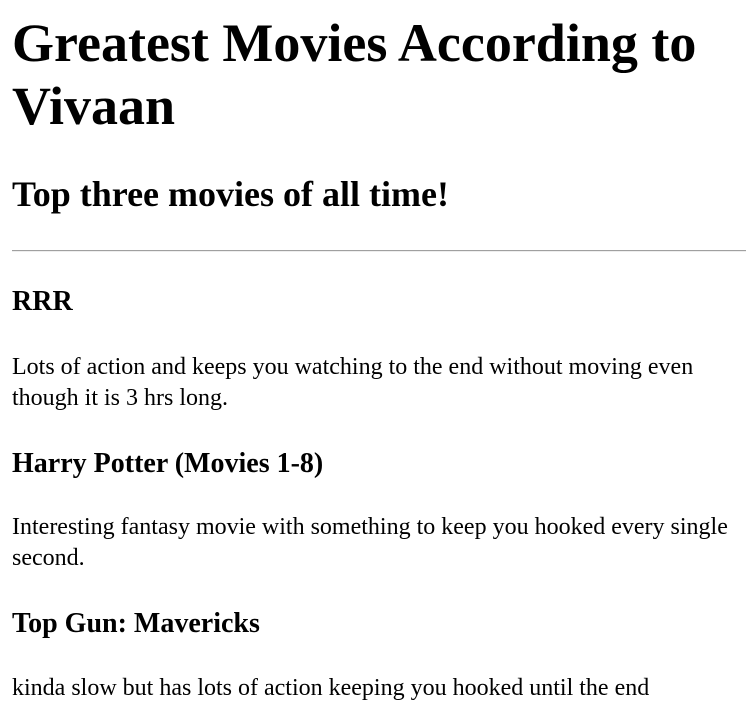 The height and width of the screenshot is (724, 746). Describe the element at coordinates (230, 194) in the screenshot. I see `page-subtitle: Top three movies of all time!` at that location.